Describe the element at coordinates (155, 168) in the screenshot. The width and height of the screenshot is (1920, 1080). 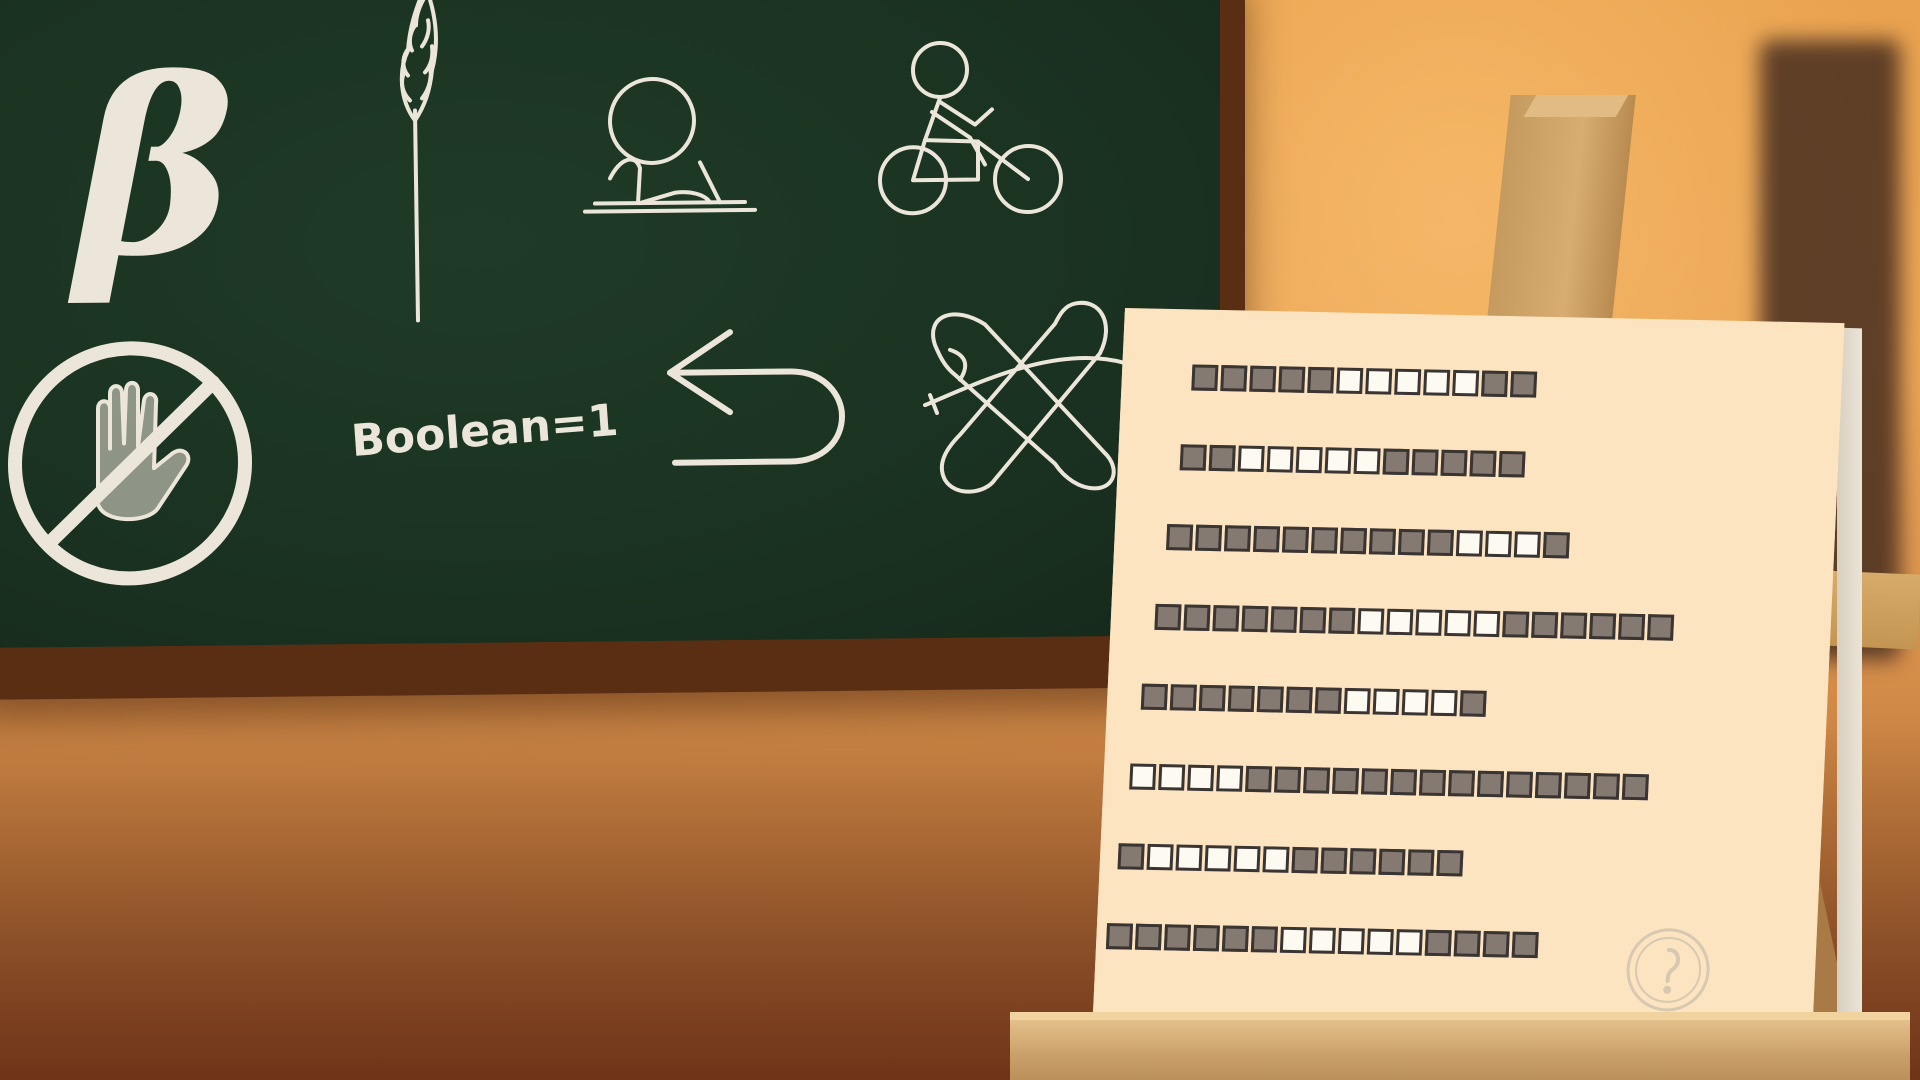
I see `beta-icon: β` at that location.